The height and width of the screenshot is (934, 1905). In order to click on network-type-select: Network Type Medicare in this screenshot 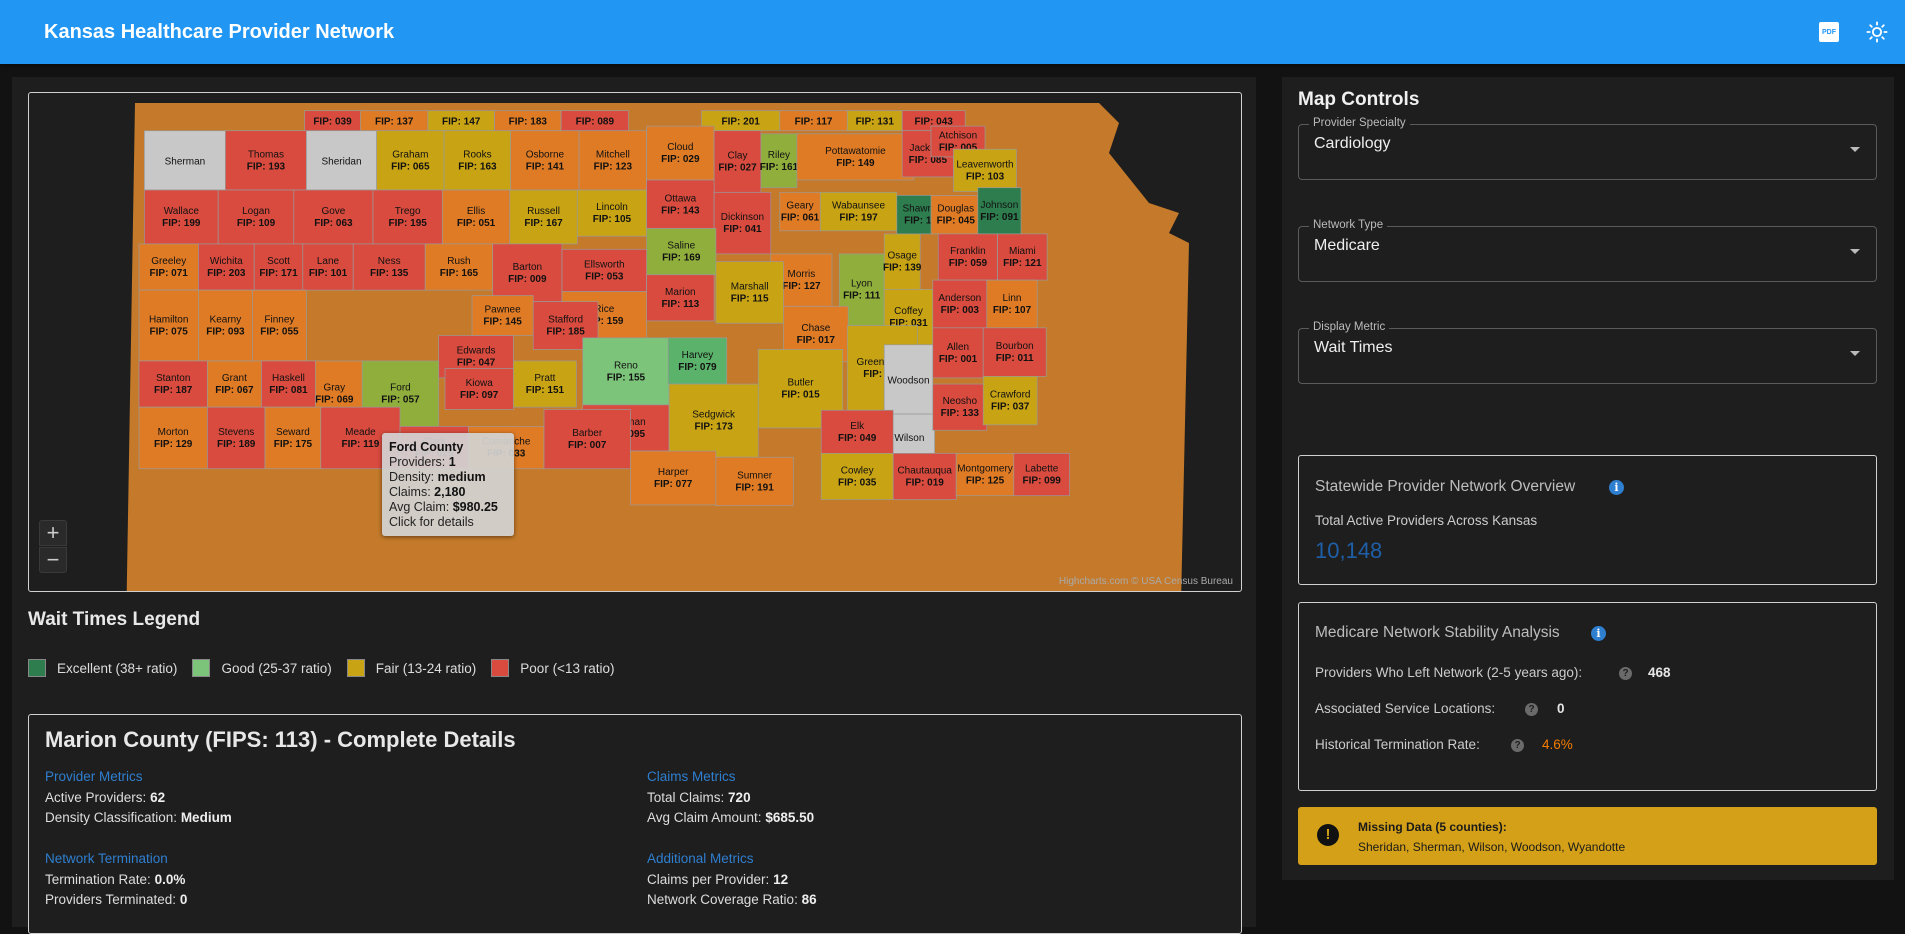, I will do `click(1587, 250)`.